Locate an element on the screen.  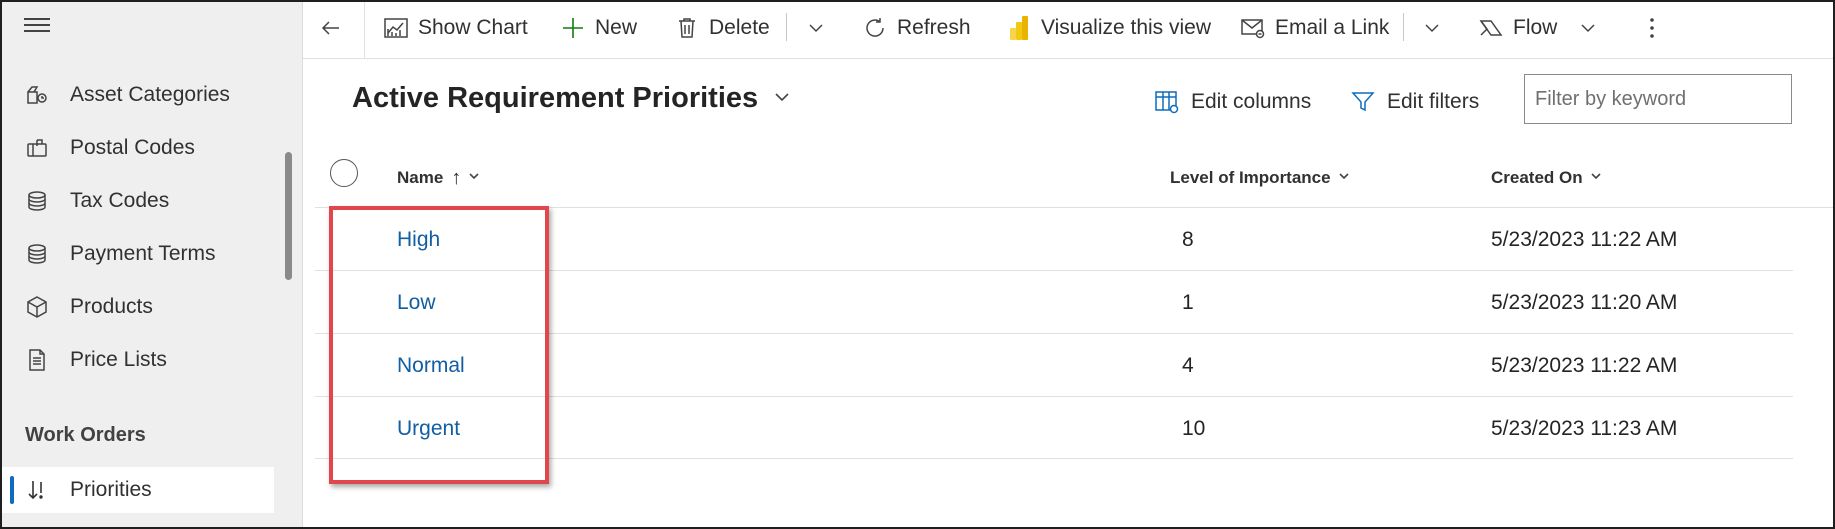
sort-ascending-icon: ↑ is located at coordinates (456, 177).